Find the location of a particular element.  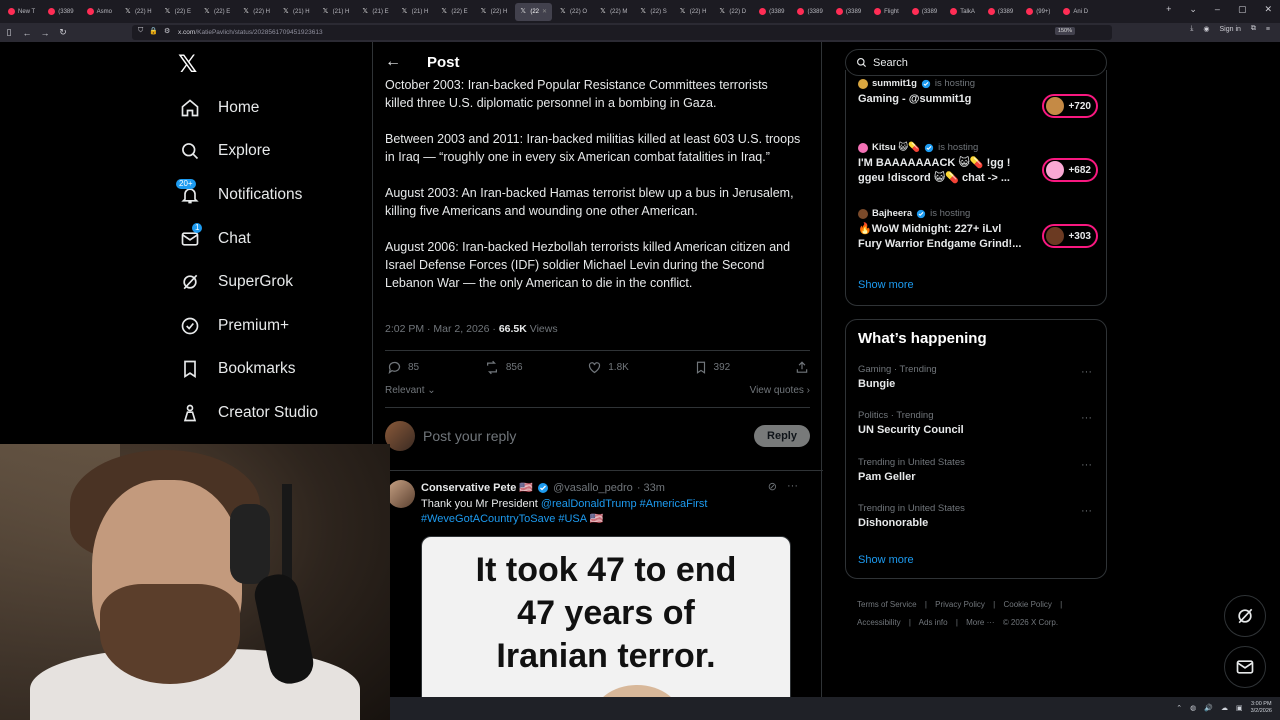

reply-action: 85 is located at coordinates (403, 367).